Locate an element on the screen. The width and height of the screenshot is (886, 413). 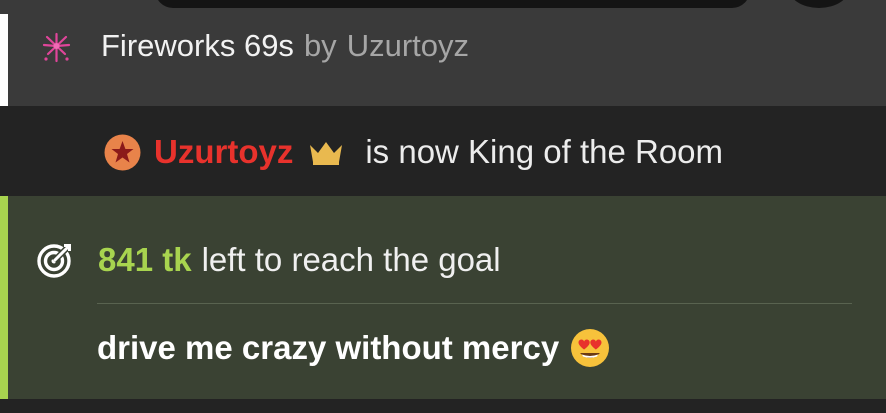
target-icon is located at coordinates (55, 260).